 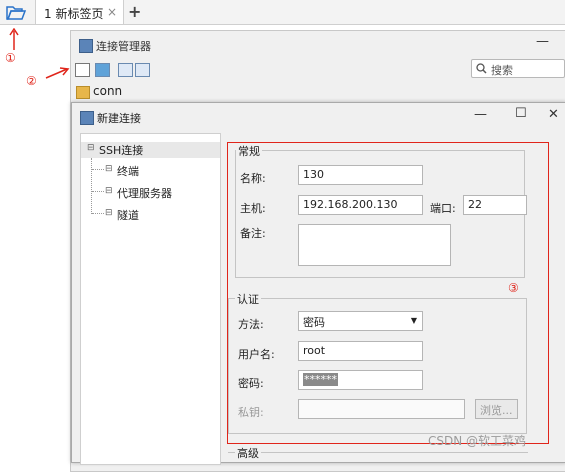 I want to click on tab-bar: 1 新标签页 × +, so click(x=282, y=12).